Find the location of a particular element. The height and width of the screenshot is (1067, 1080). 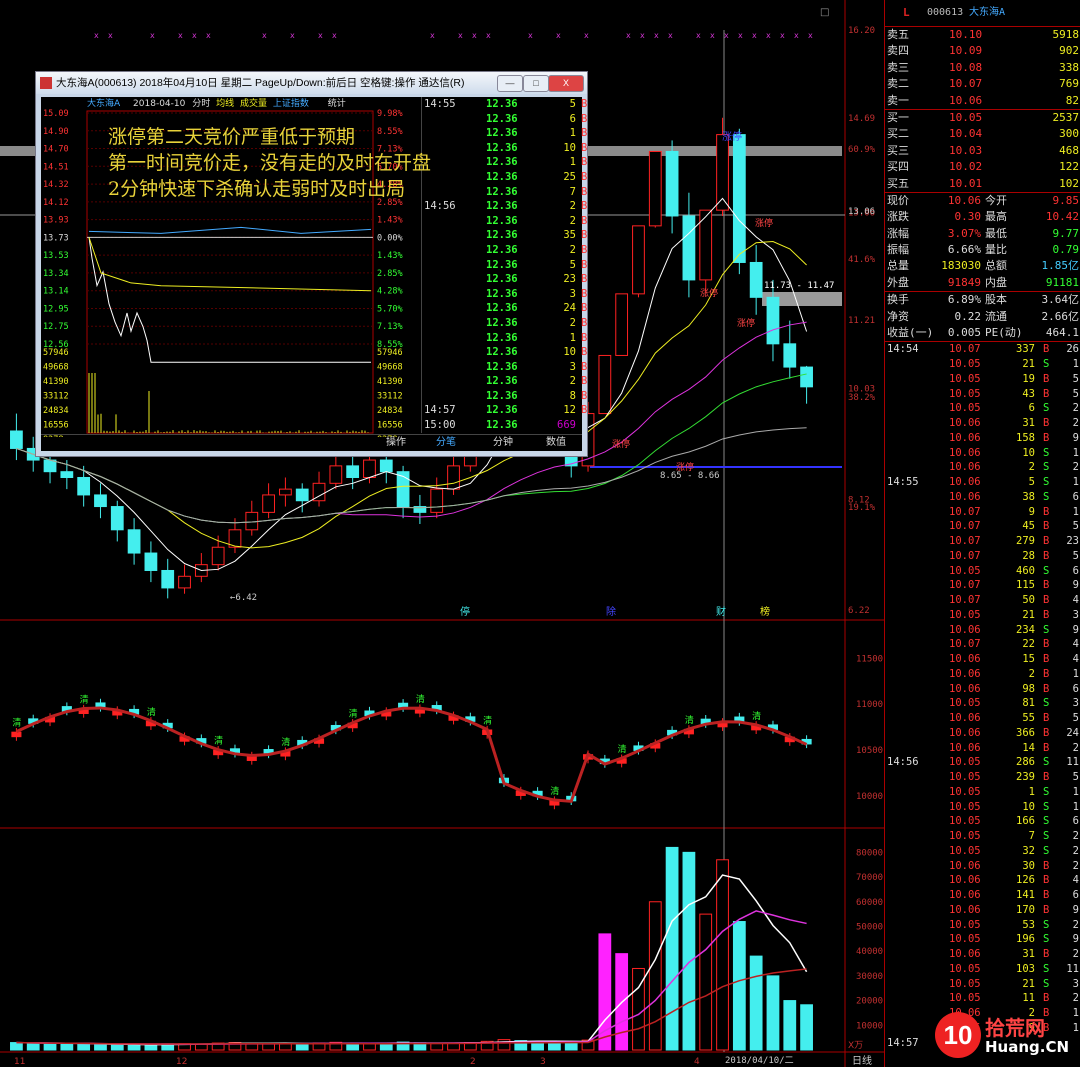

quote-header: L 000613 大东海A is located at coordinates (982, 13).